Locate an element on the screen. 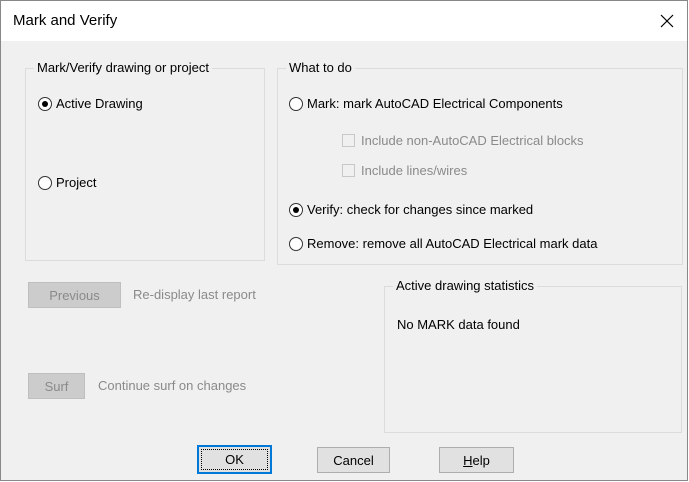 The image size is (689, 482). close-button is located at coordinates (667, 21).